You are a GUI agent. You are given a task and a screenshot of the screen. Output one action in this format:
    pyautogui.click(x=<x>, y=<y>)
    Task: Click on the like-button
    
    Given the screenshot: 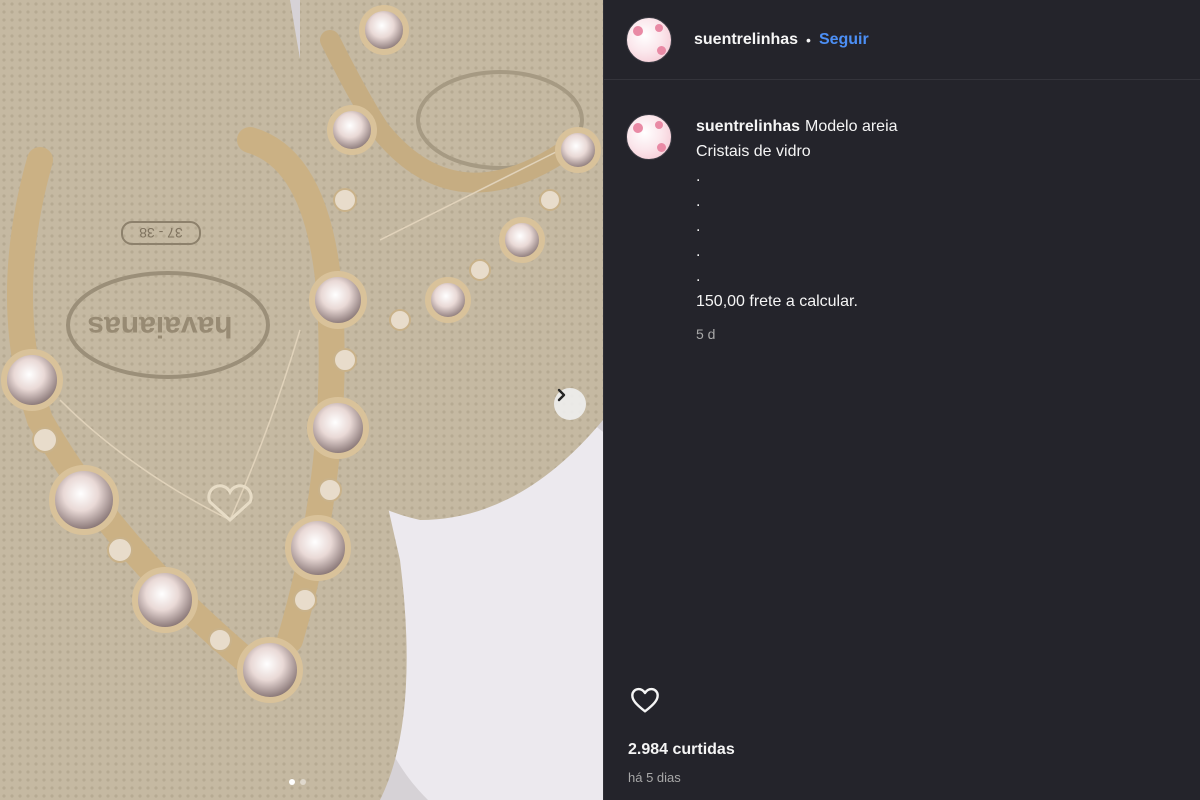 What is the action you would take?
    pyautogui.click(x=645, y=703)
    